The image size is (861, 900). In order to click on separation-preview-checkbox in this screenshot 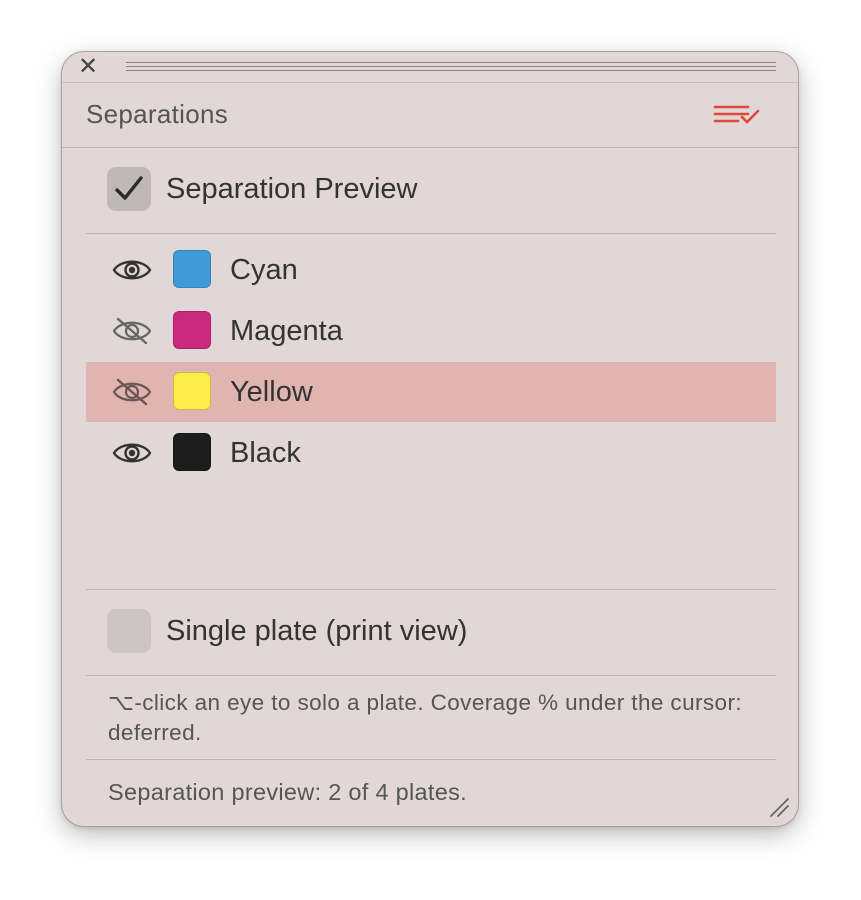, I will do `click(129, 189)`.